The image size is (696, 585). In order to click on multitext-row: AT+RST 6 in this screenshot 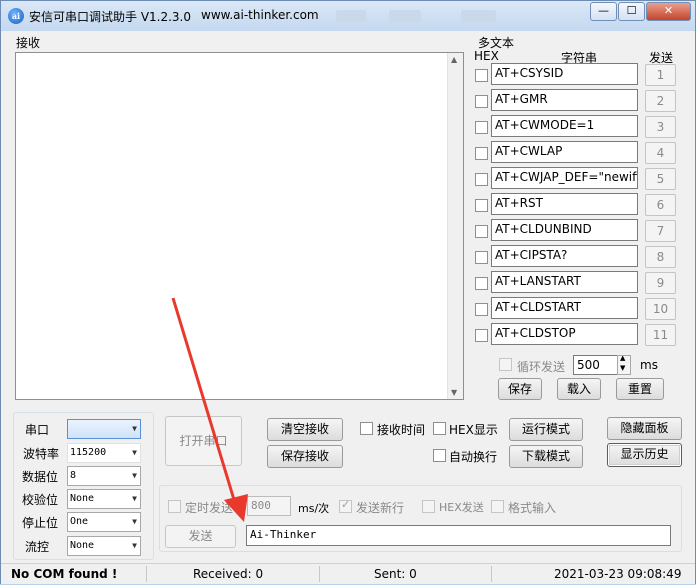, I will do `click(579, 205)`.